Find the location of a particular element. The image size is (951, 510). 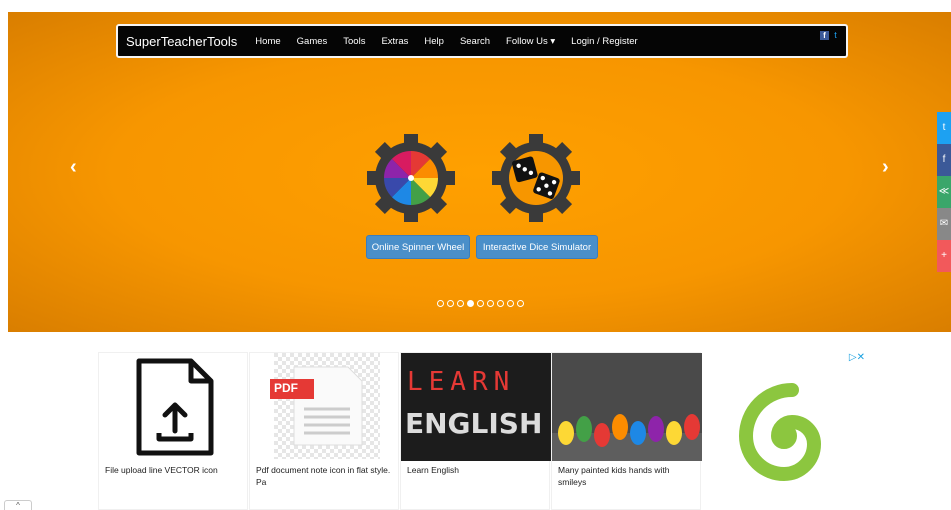

plus-icon: + is located at coordinates (944, 256).